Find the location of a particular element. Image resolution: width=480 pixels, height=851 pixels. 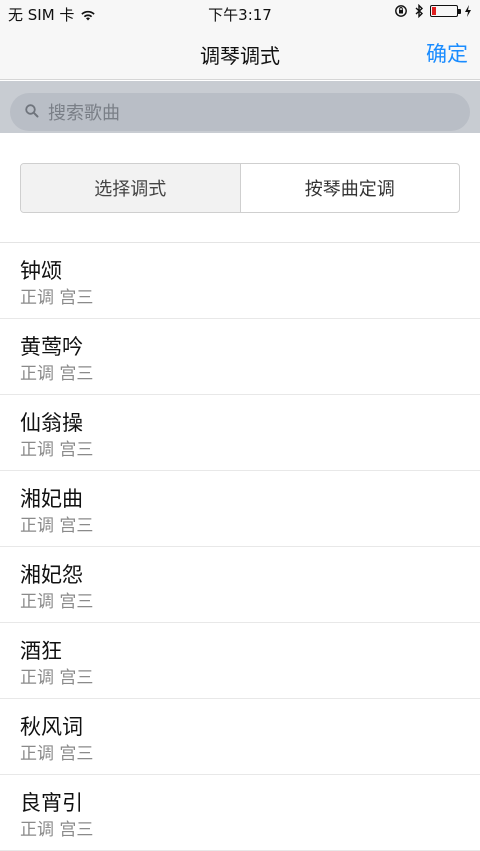

segment-by-song: 按琴曲定调 is located at coordinates (350, 188).